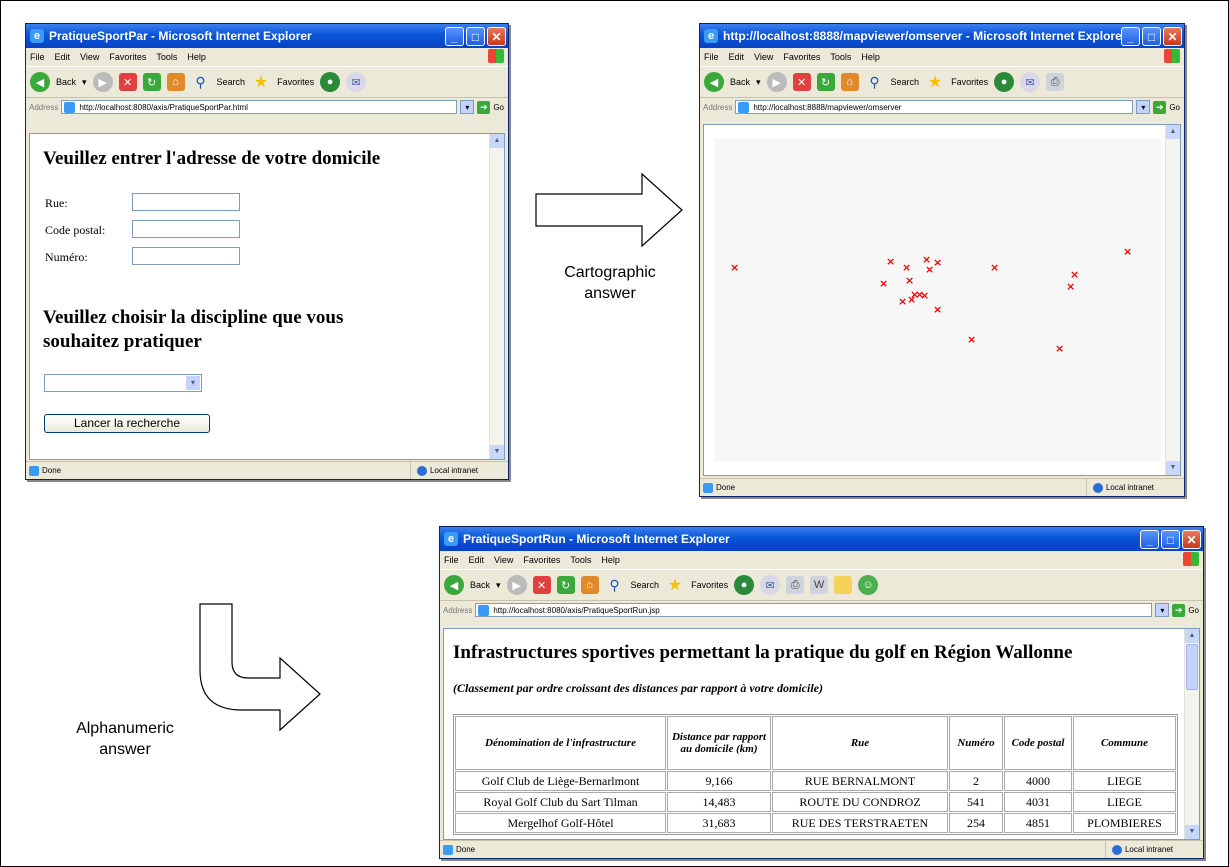 Image resolution: width=1229 pixels, height=867 pixels. I want to click on print-icon: ⎙, so click(1055, 82).